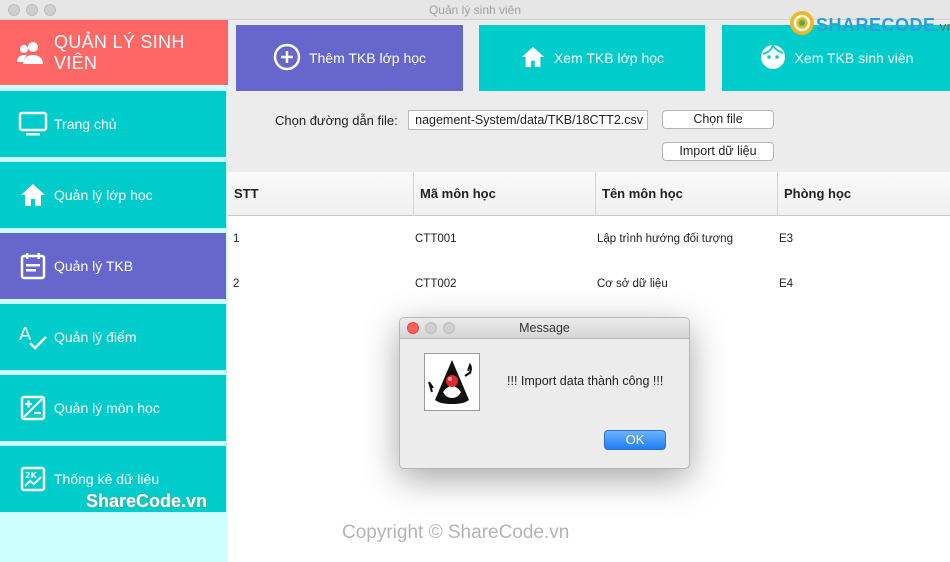  I want to click on chart-icon: 2K, so click(33, 479).